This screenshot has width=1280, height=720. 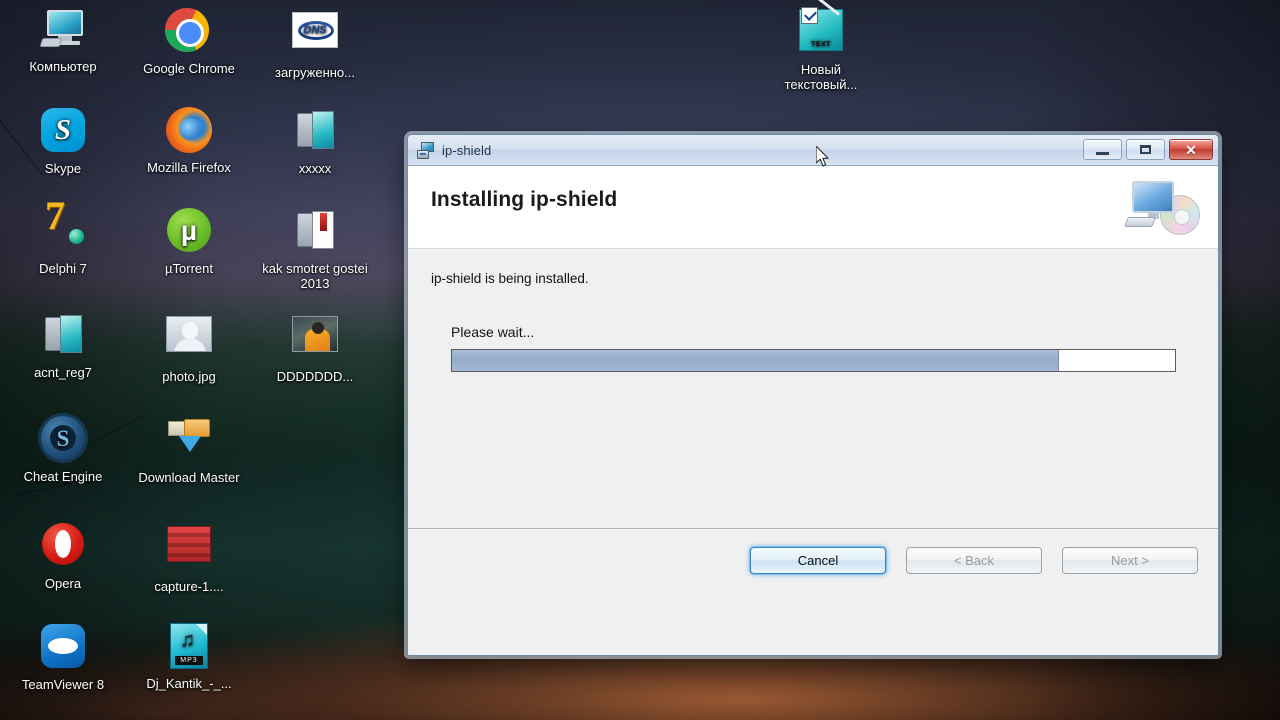 What do you see at coordinates (189, 131) in the screenshot?
I see `firefox-icon` at bounding box center [189, 131].